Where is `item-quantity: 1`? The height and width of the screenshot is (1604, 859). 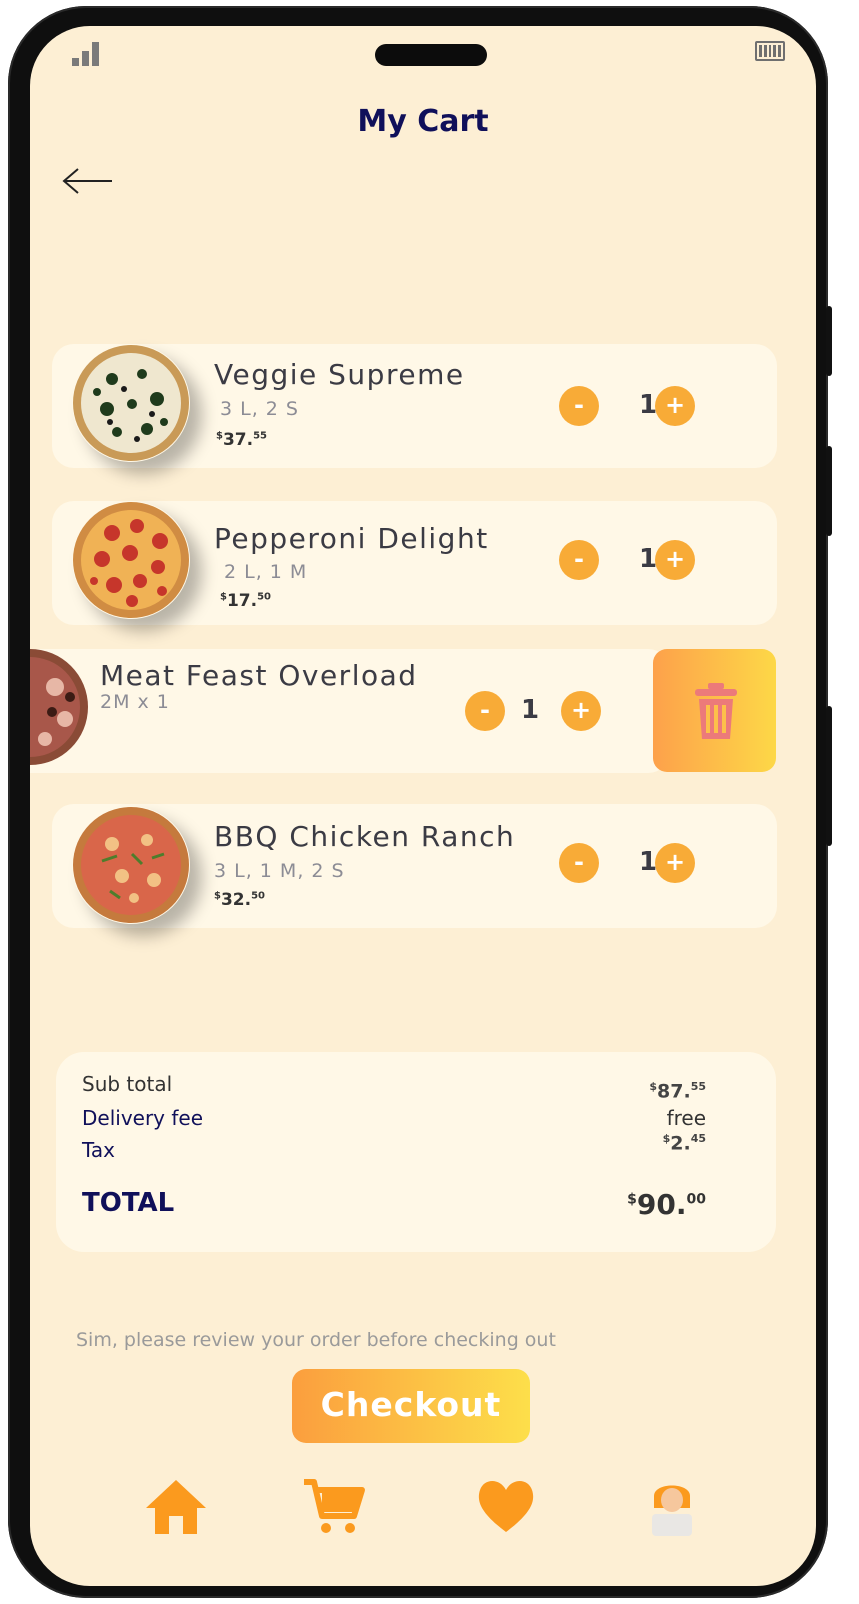 item-quantity: 1 is located at coordinates (530, 710).